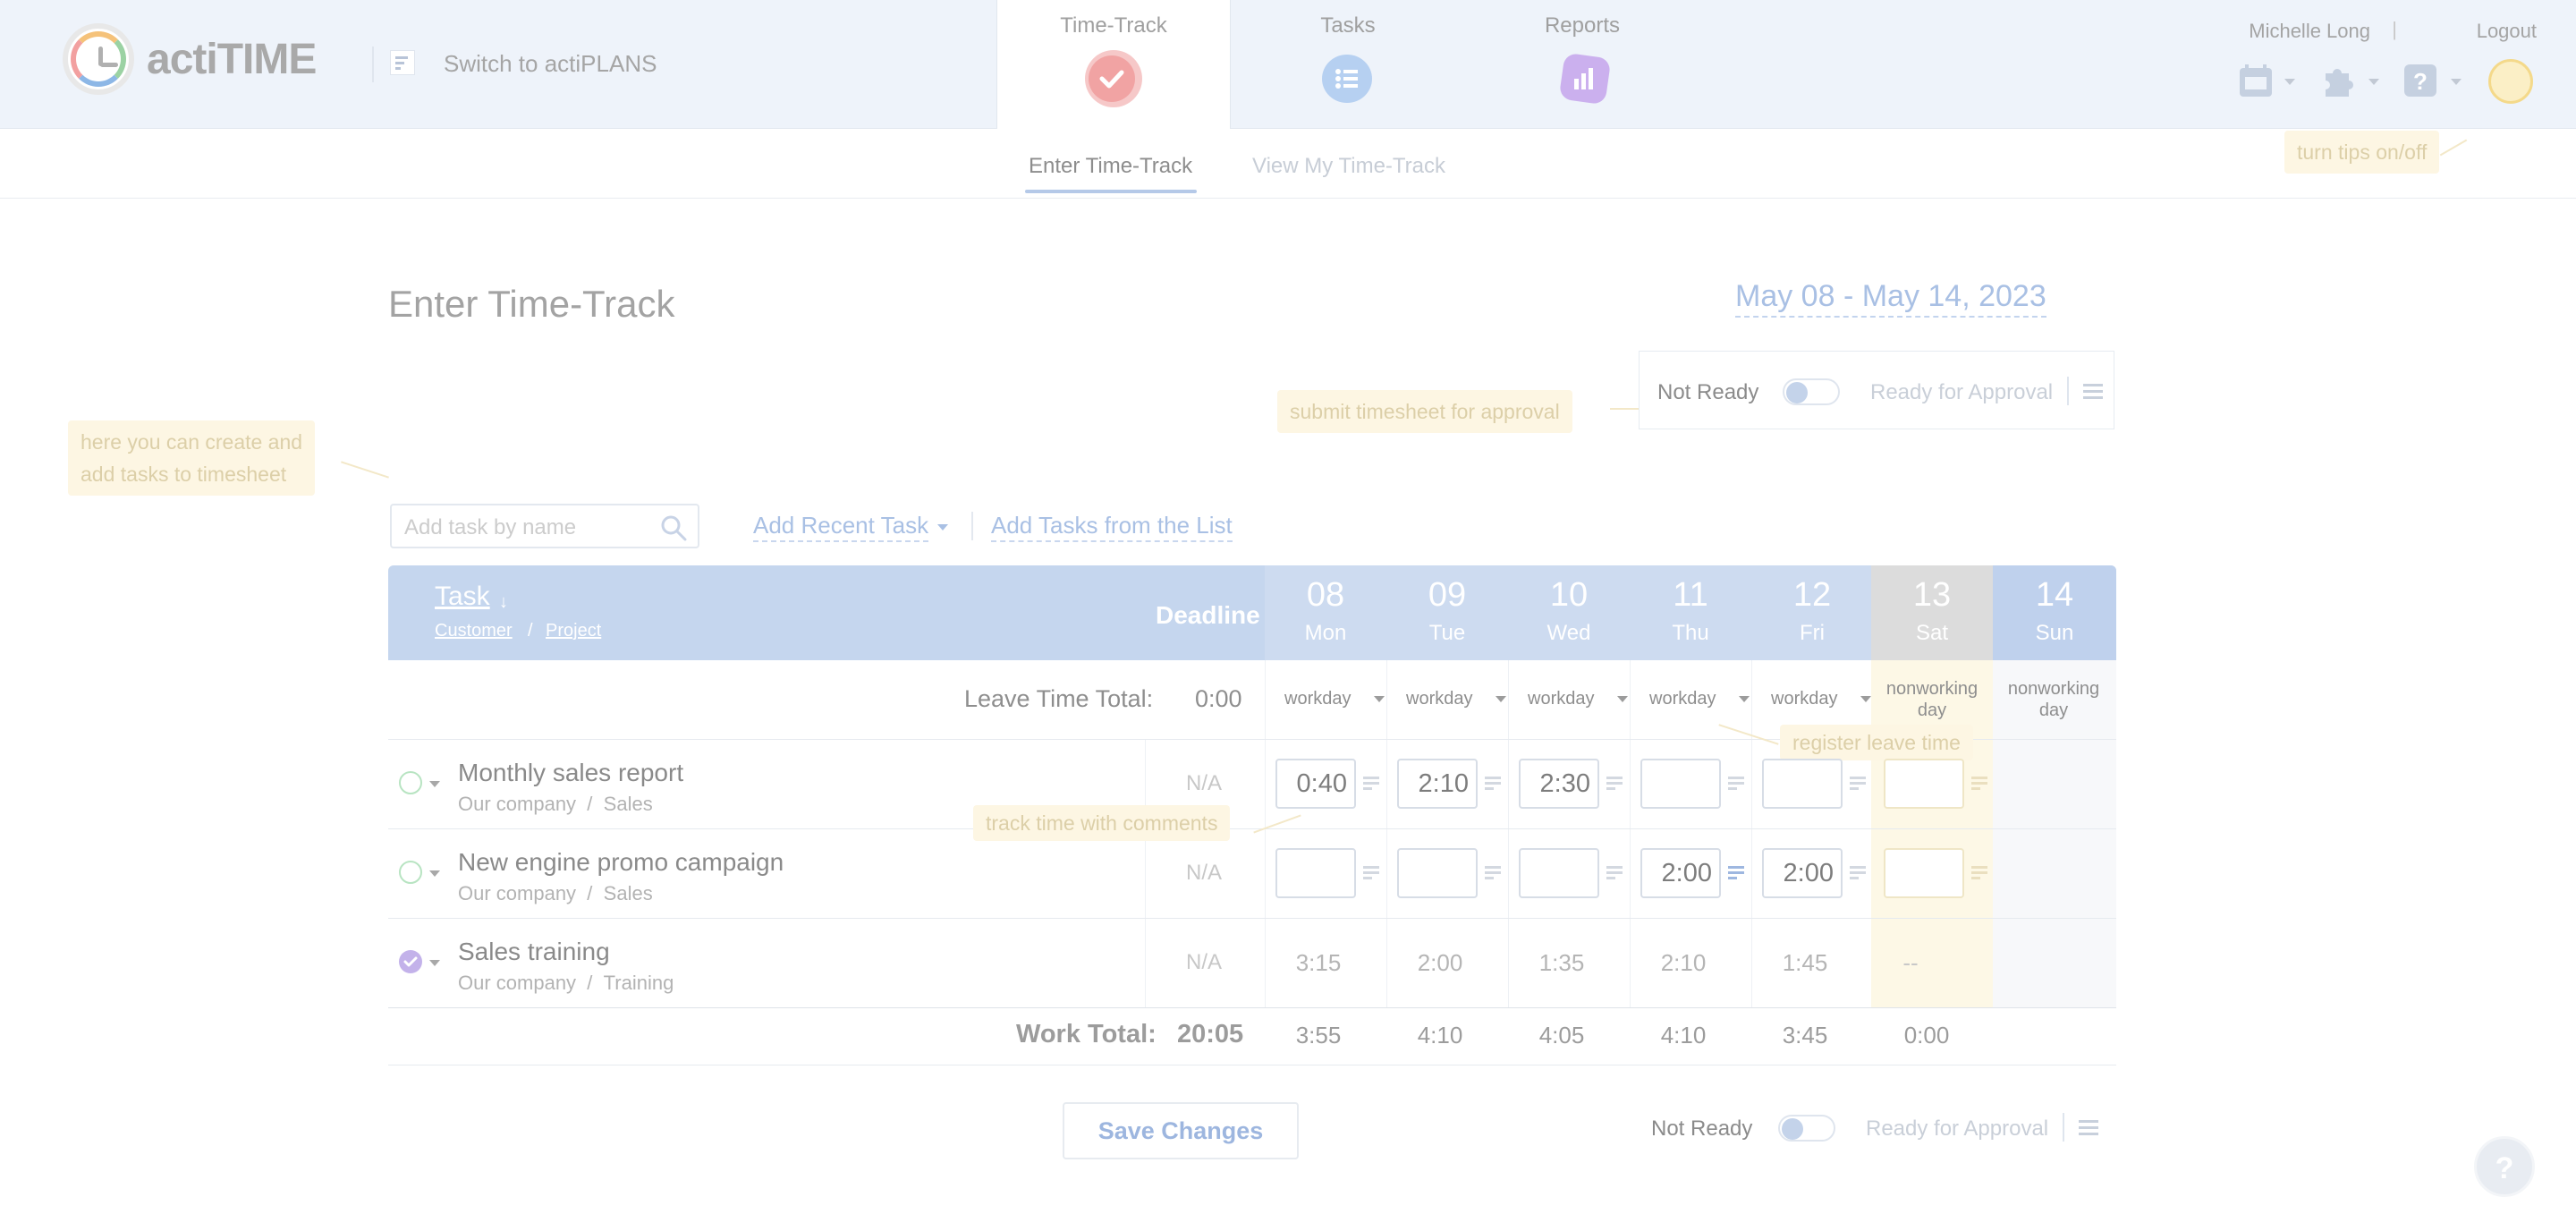  I want to click on sort-arrow-icon: ↓, so click(503, 602).